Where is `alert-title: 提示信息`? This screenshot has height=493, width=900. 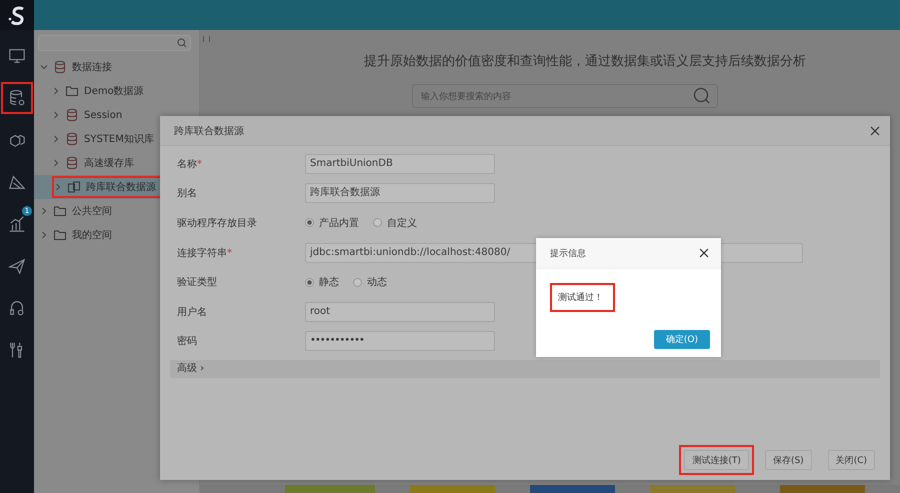 alert-title: 提示信息 is located at coordinates (568, 254).